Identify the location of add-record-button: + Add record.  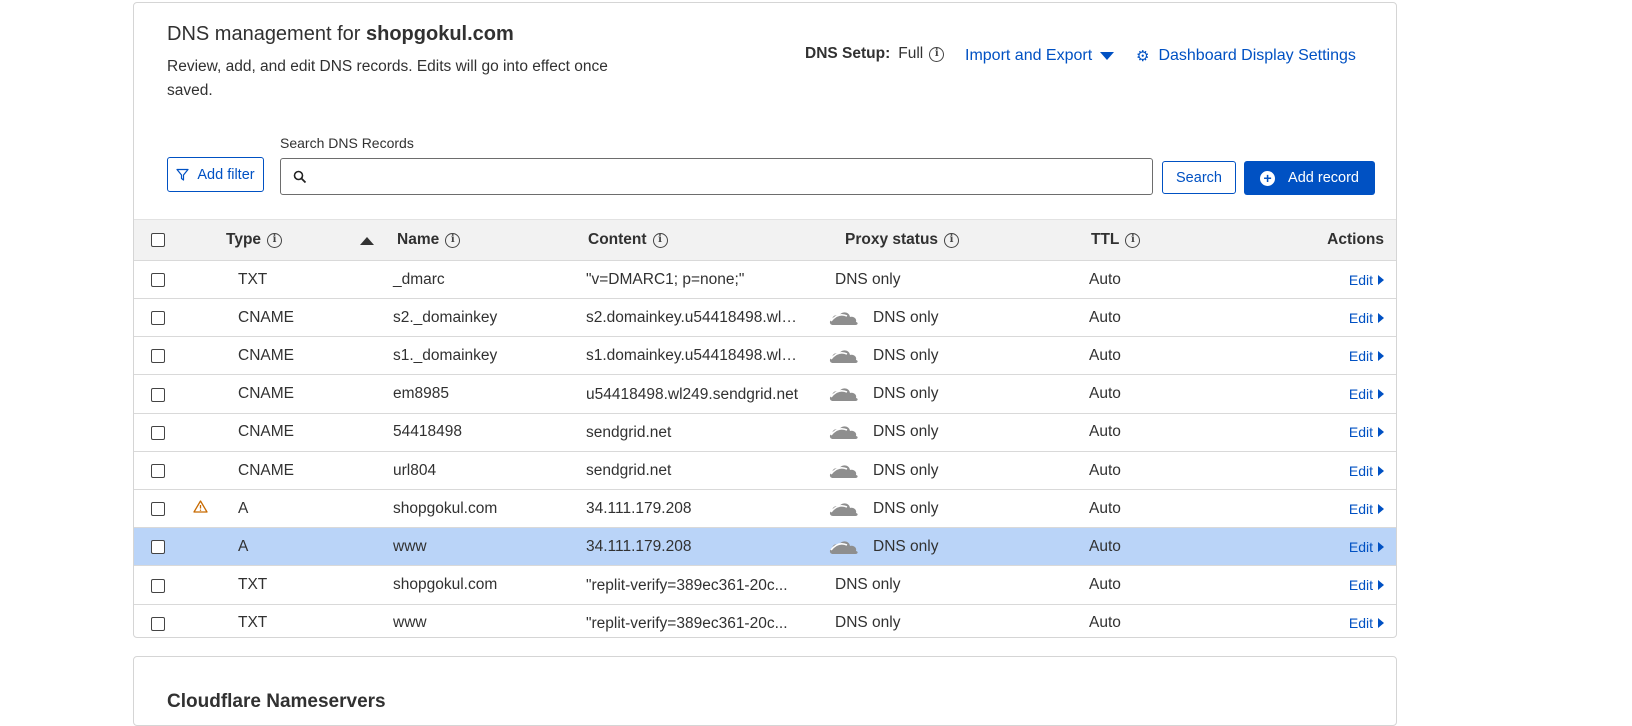
(1309, 178).